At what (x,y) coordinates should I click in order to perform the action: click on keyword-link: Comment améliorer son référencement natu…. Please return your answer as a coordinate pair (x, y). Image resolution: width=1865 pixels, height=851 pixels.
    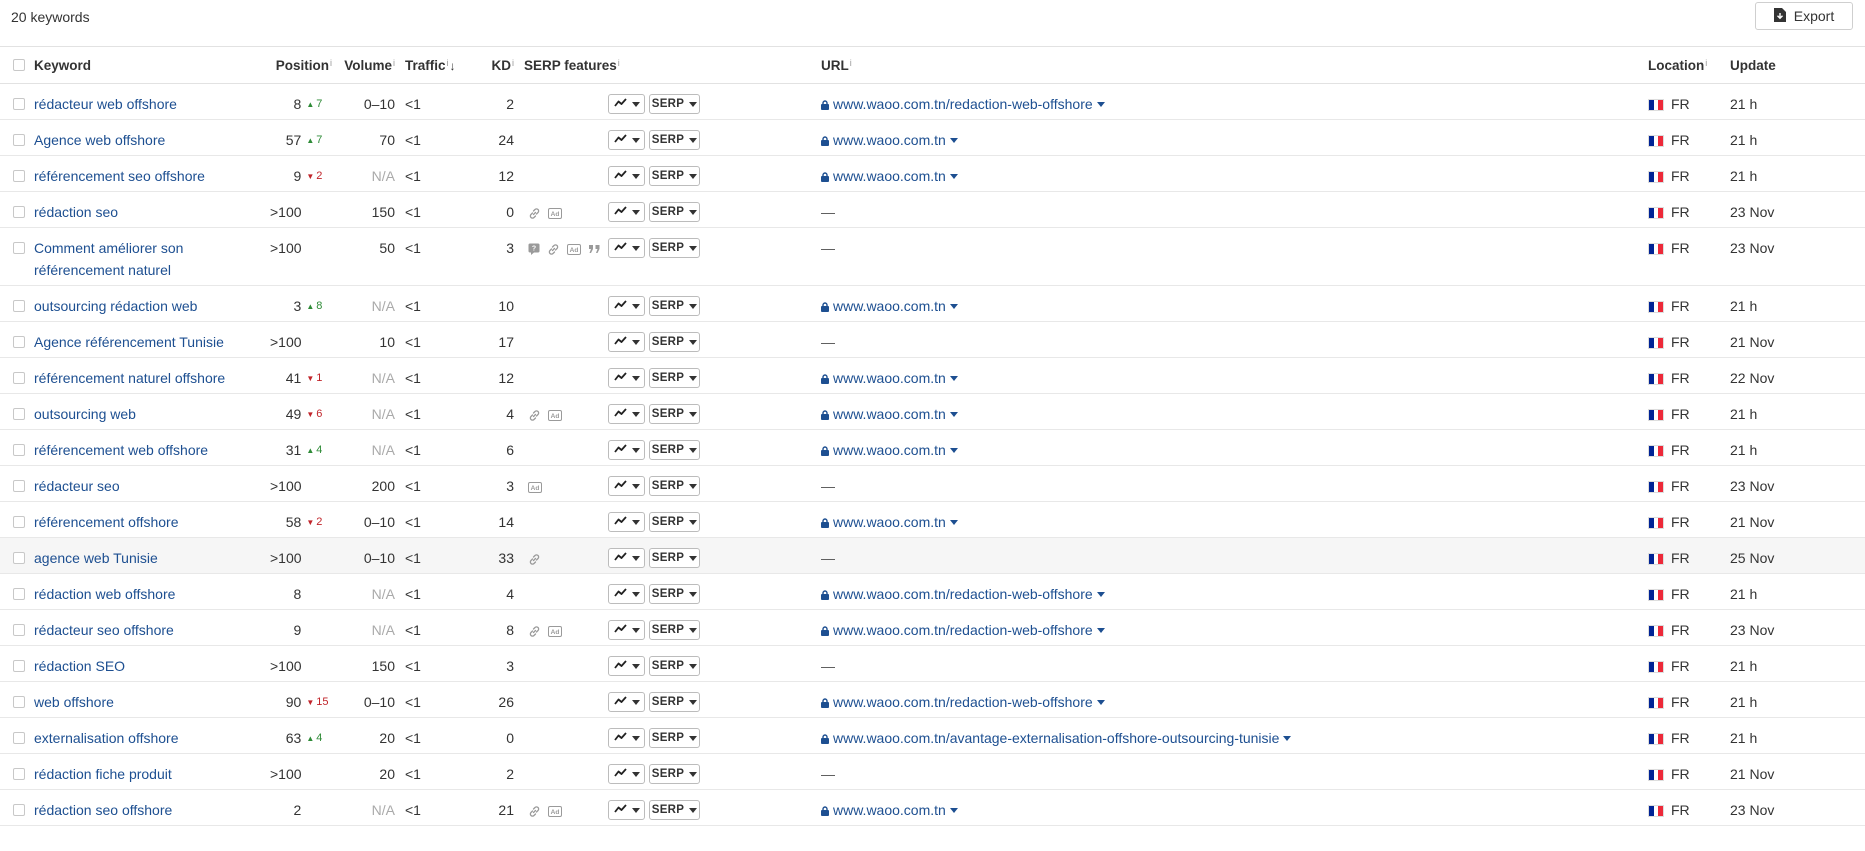
    Looking at the image, I should click on (108, 259).